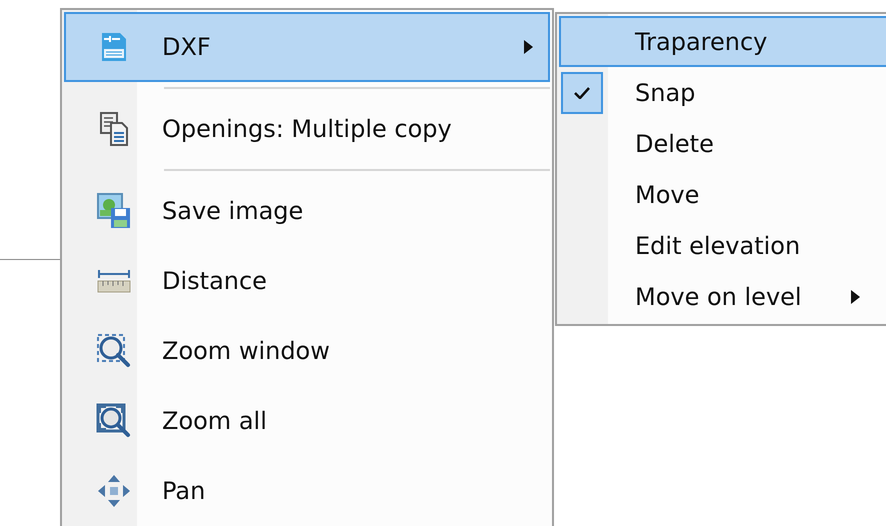 The height and width of the screenshot is (526, 886). Describe the element at coordinates (114, 491) in the screenshot. I see `pan-icon` at that location.